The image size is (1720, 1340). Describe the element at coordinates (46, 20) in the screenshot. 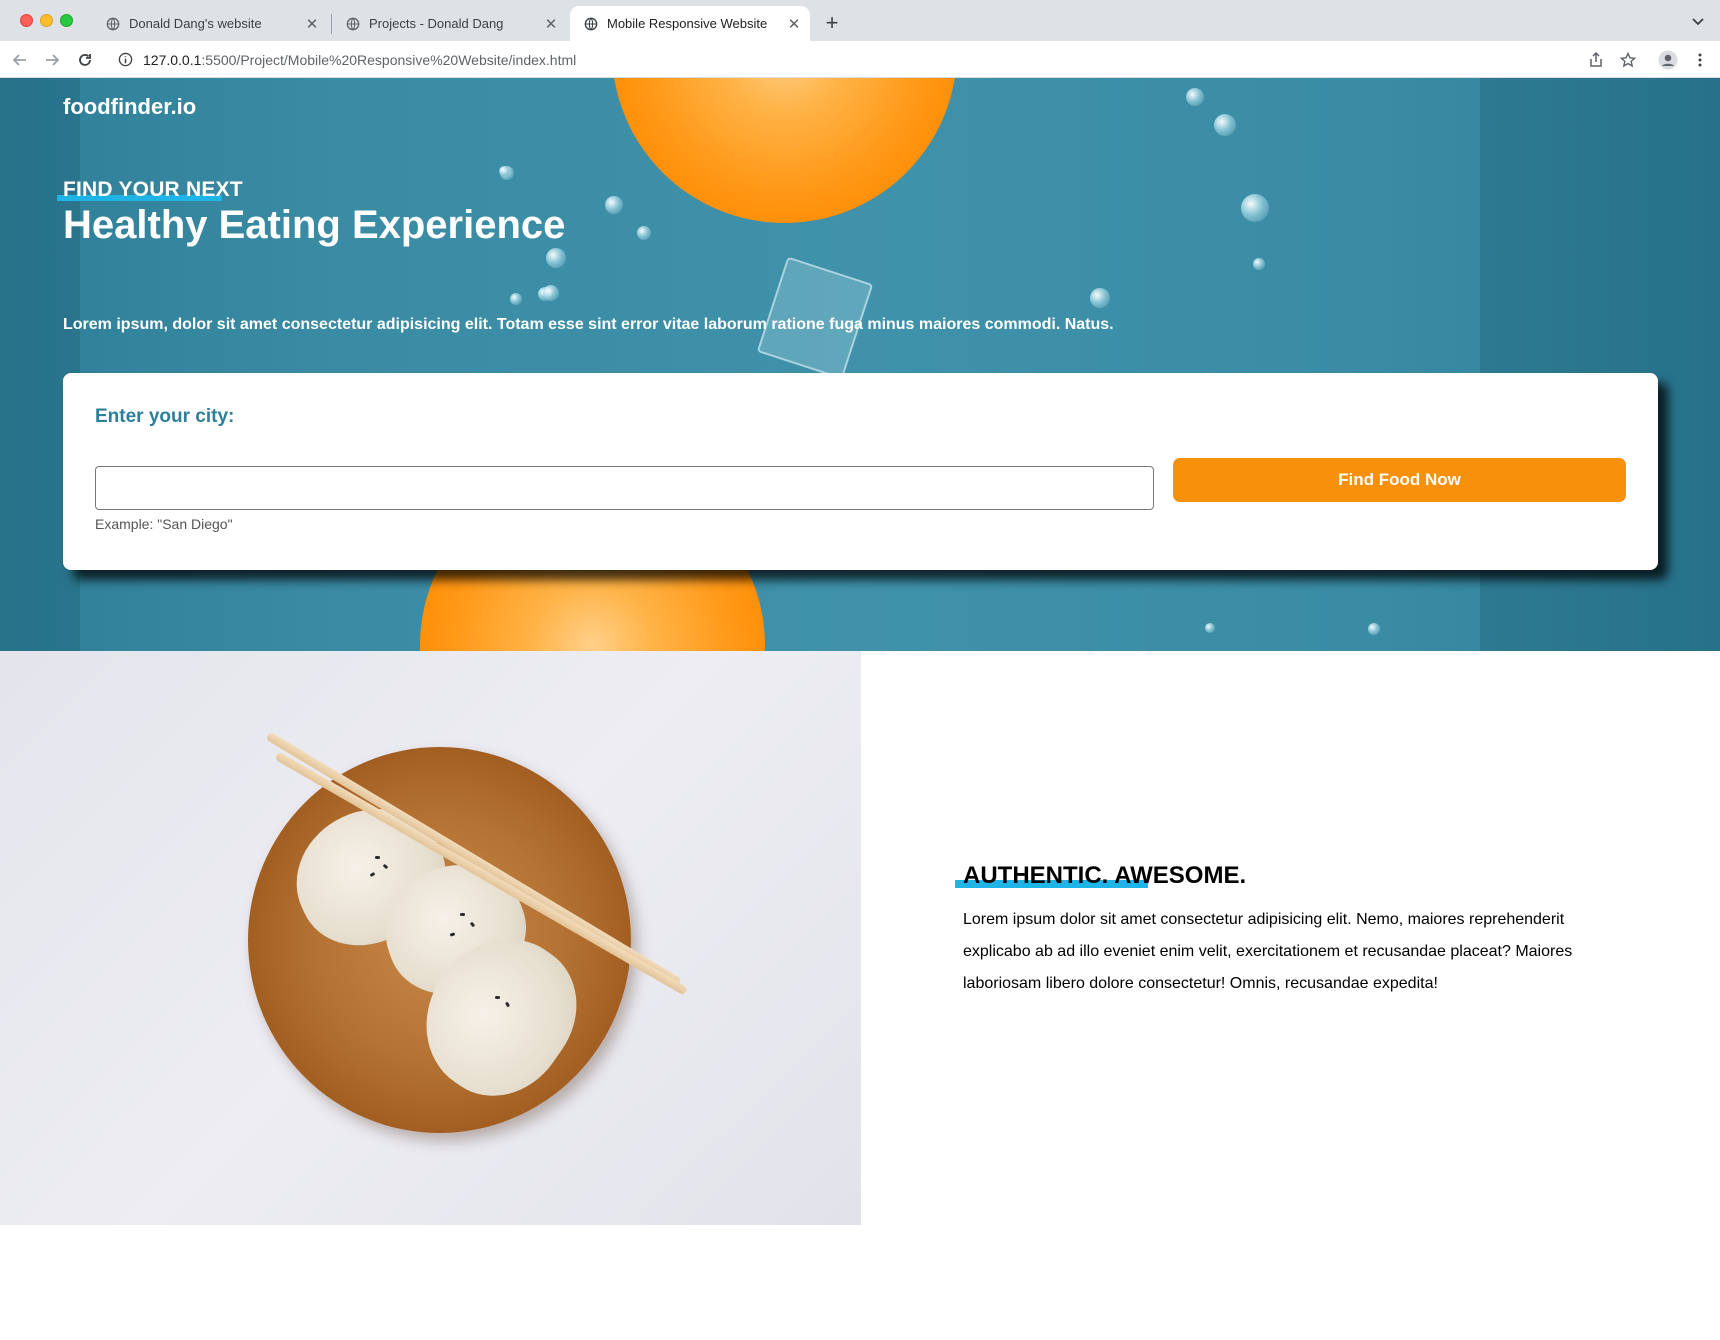

I see `minimize-window-button` at that location.